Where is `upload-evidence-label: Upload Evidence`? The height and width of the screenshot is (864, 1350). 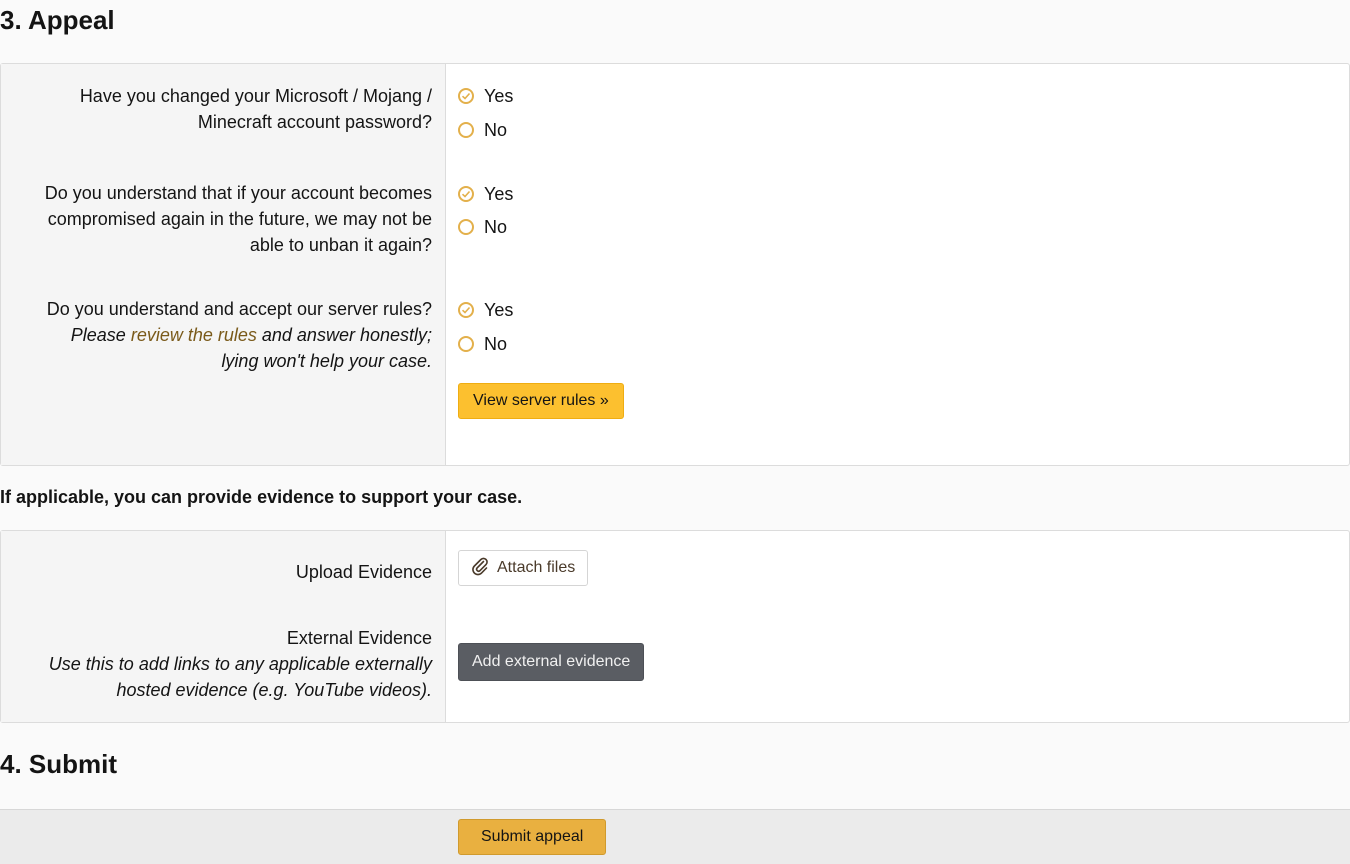
upload-evidence-label: Upload Evidence is located at coordinates (363, 572).